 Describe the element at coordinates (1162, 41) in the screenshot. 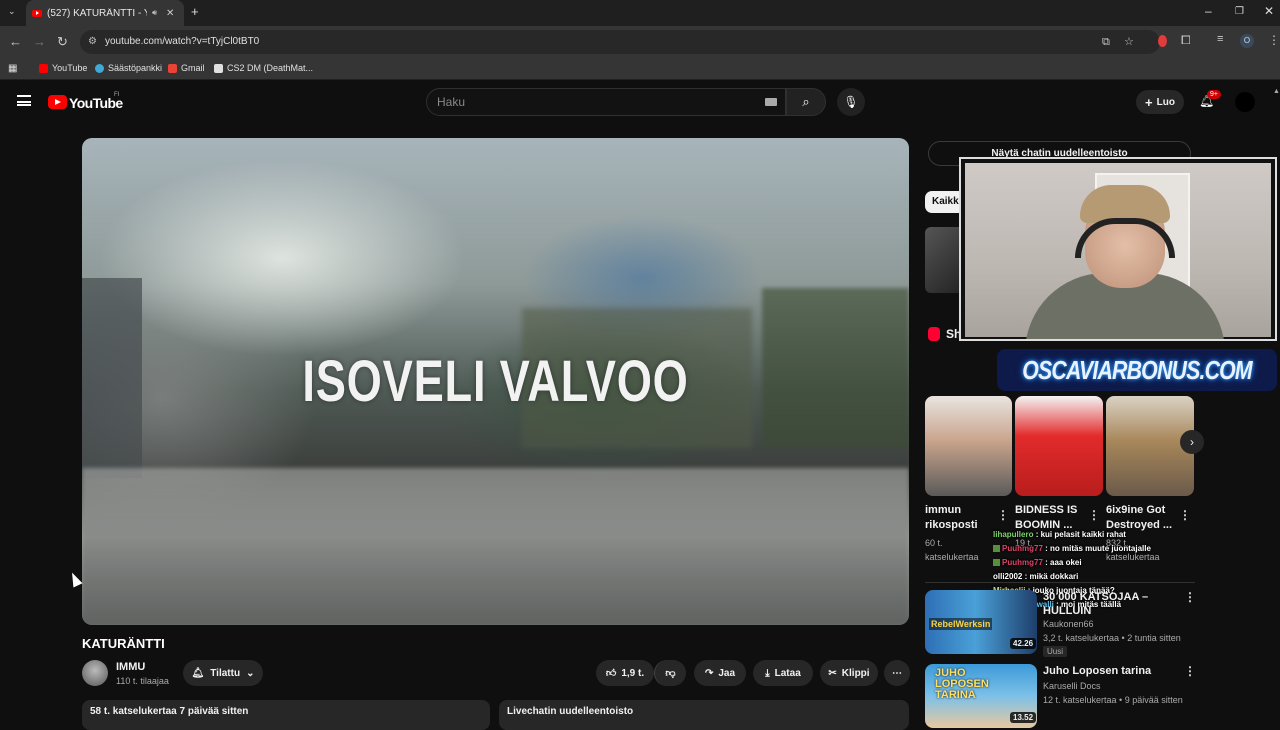

I see `extension-icon` at that location.